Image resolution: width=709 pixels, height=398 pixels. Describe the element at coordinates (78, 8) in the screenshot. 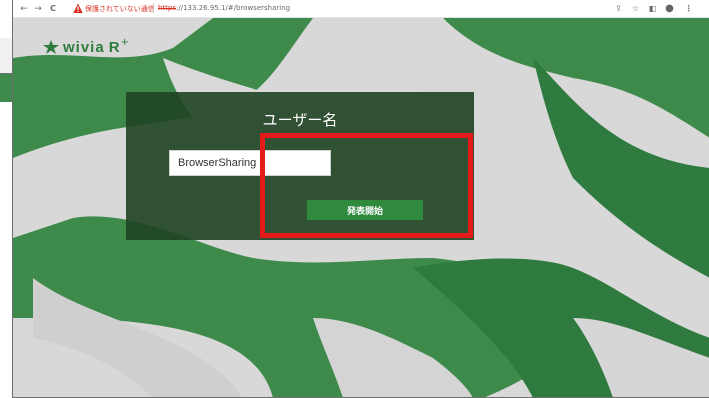

I see `warning-icon` at that location.